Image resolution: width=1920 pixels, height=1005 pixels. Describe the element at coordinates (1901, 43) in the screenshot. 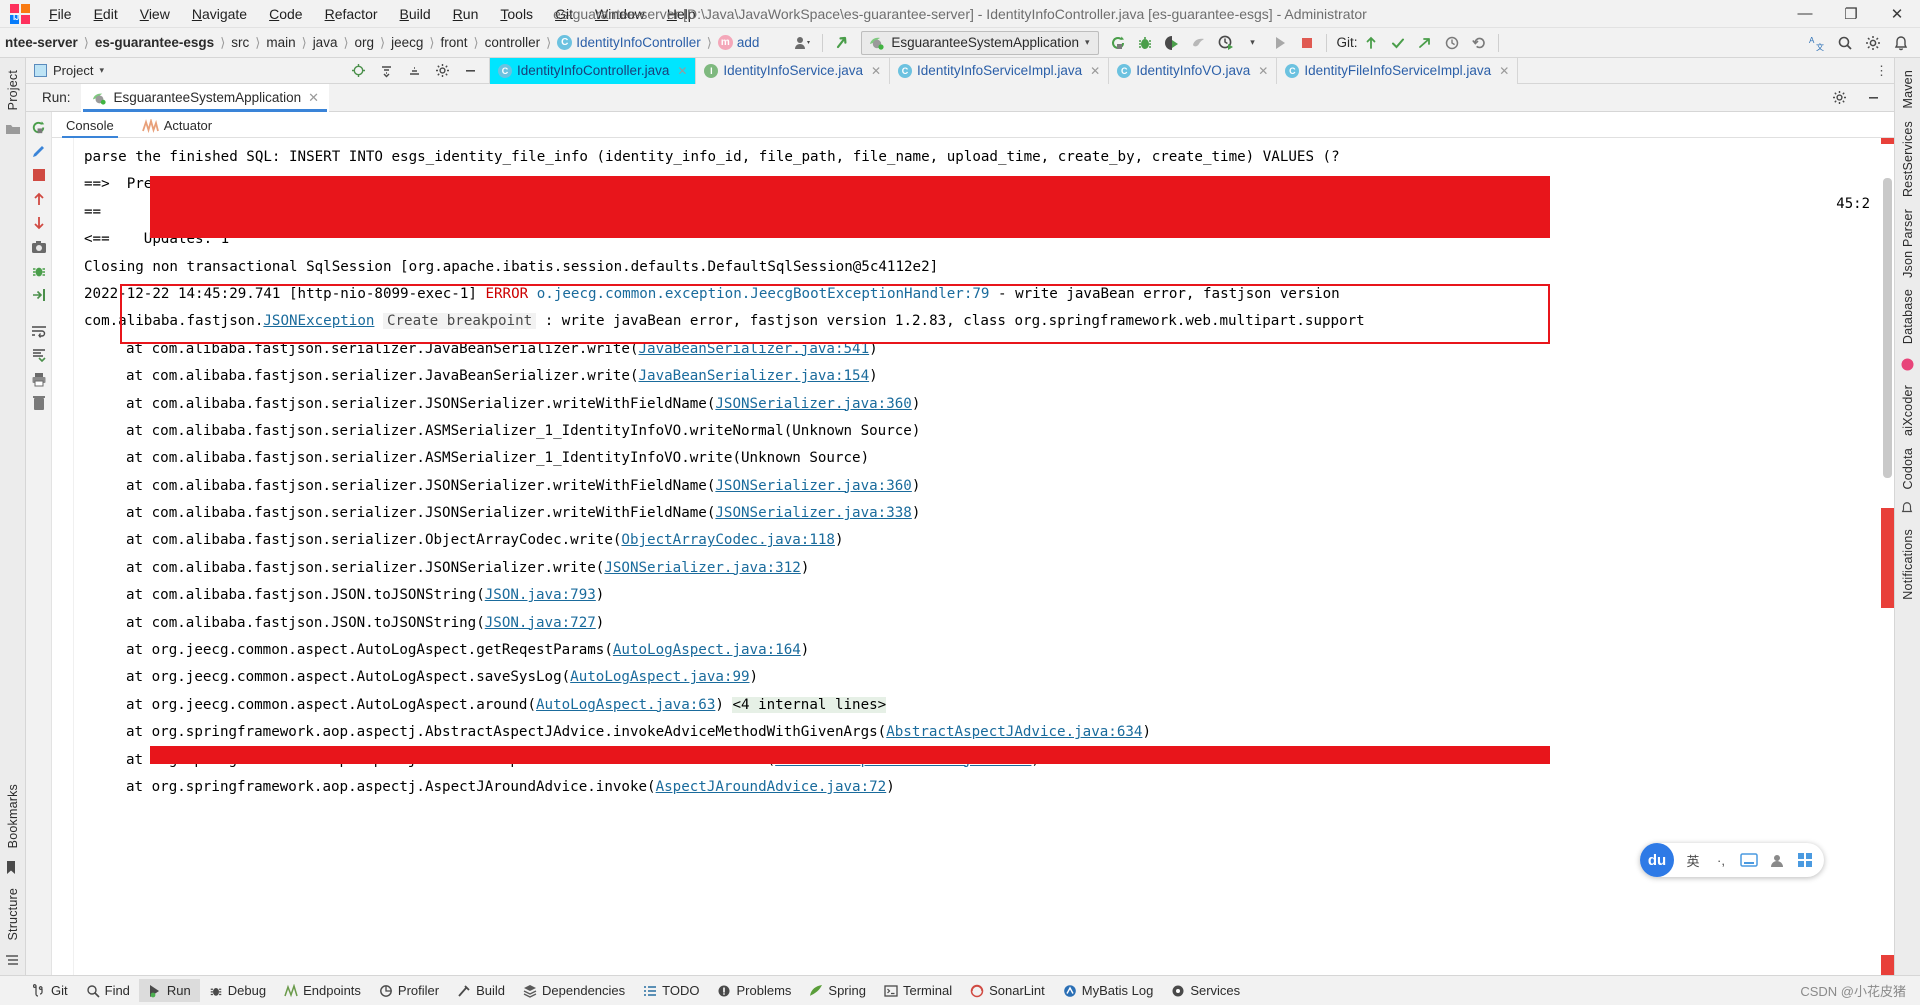

I see `notifications-icon` at that location.